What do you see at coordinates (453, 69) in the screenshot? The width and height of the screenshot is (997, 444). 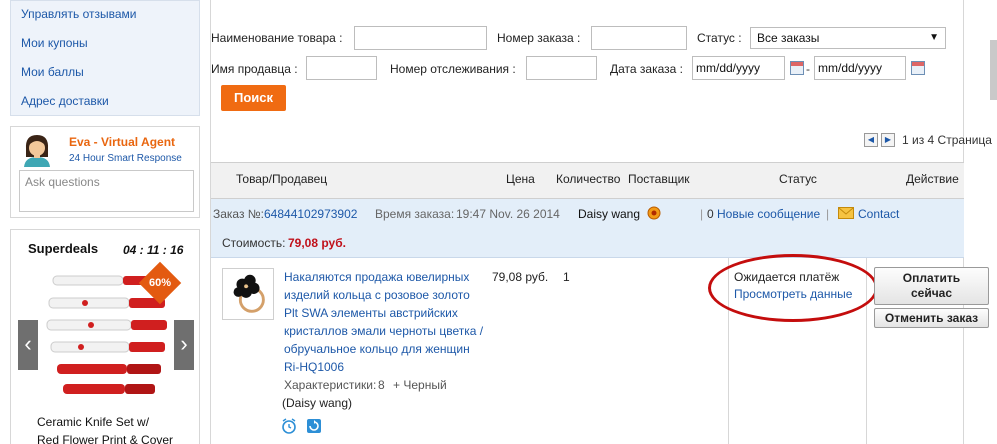 I see `tracking-number-label: Номер отслеживания :` at bounding box center [453, 69].